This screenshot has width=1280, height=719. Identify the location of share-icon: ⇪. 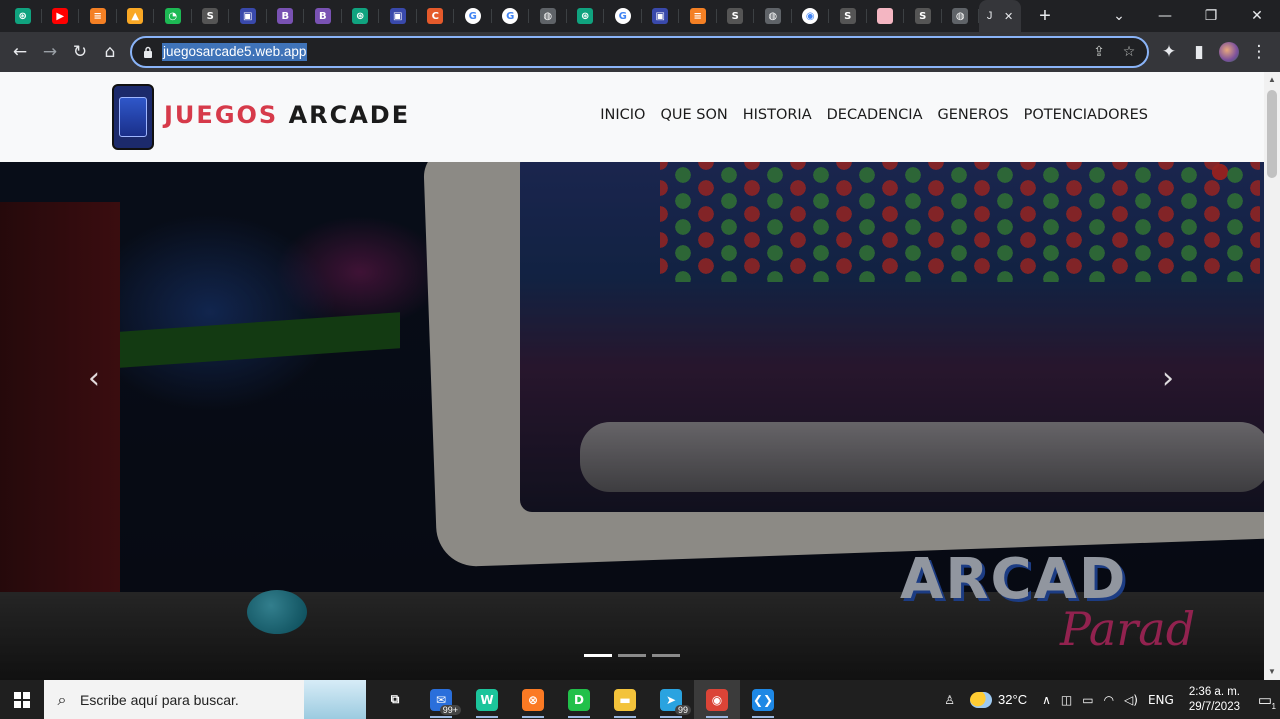
(1099, 52).